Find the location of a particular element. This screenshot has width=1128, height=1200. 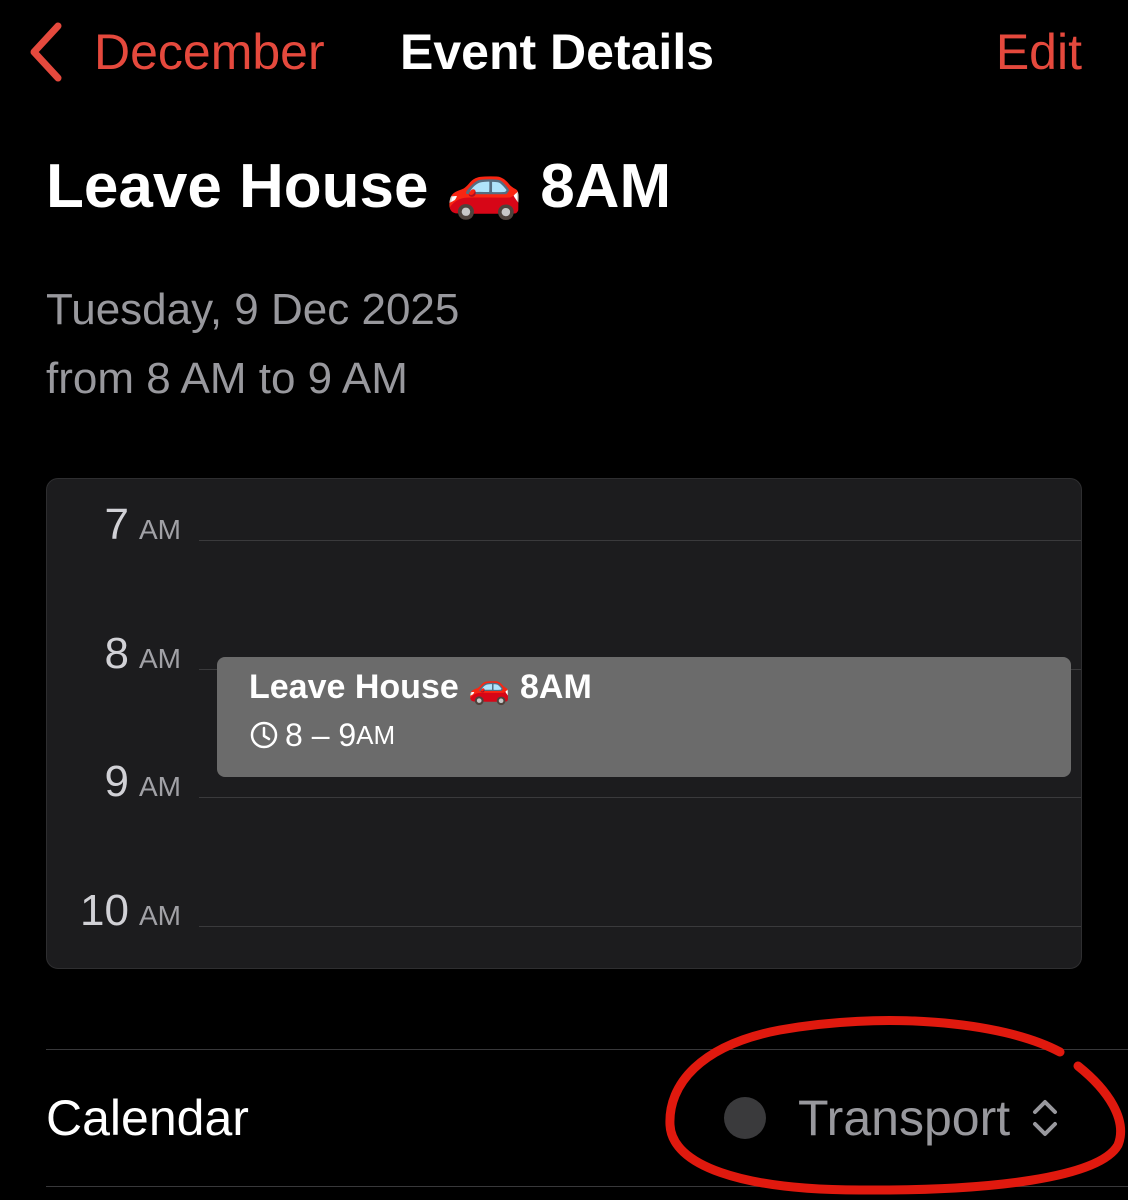

event-block-time-range: 8 – 9 is located at coordinates (321, 735).